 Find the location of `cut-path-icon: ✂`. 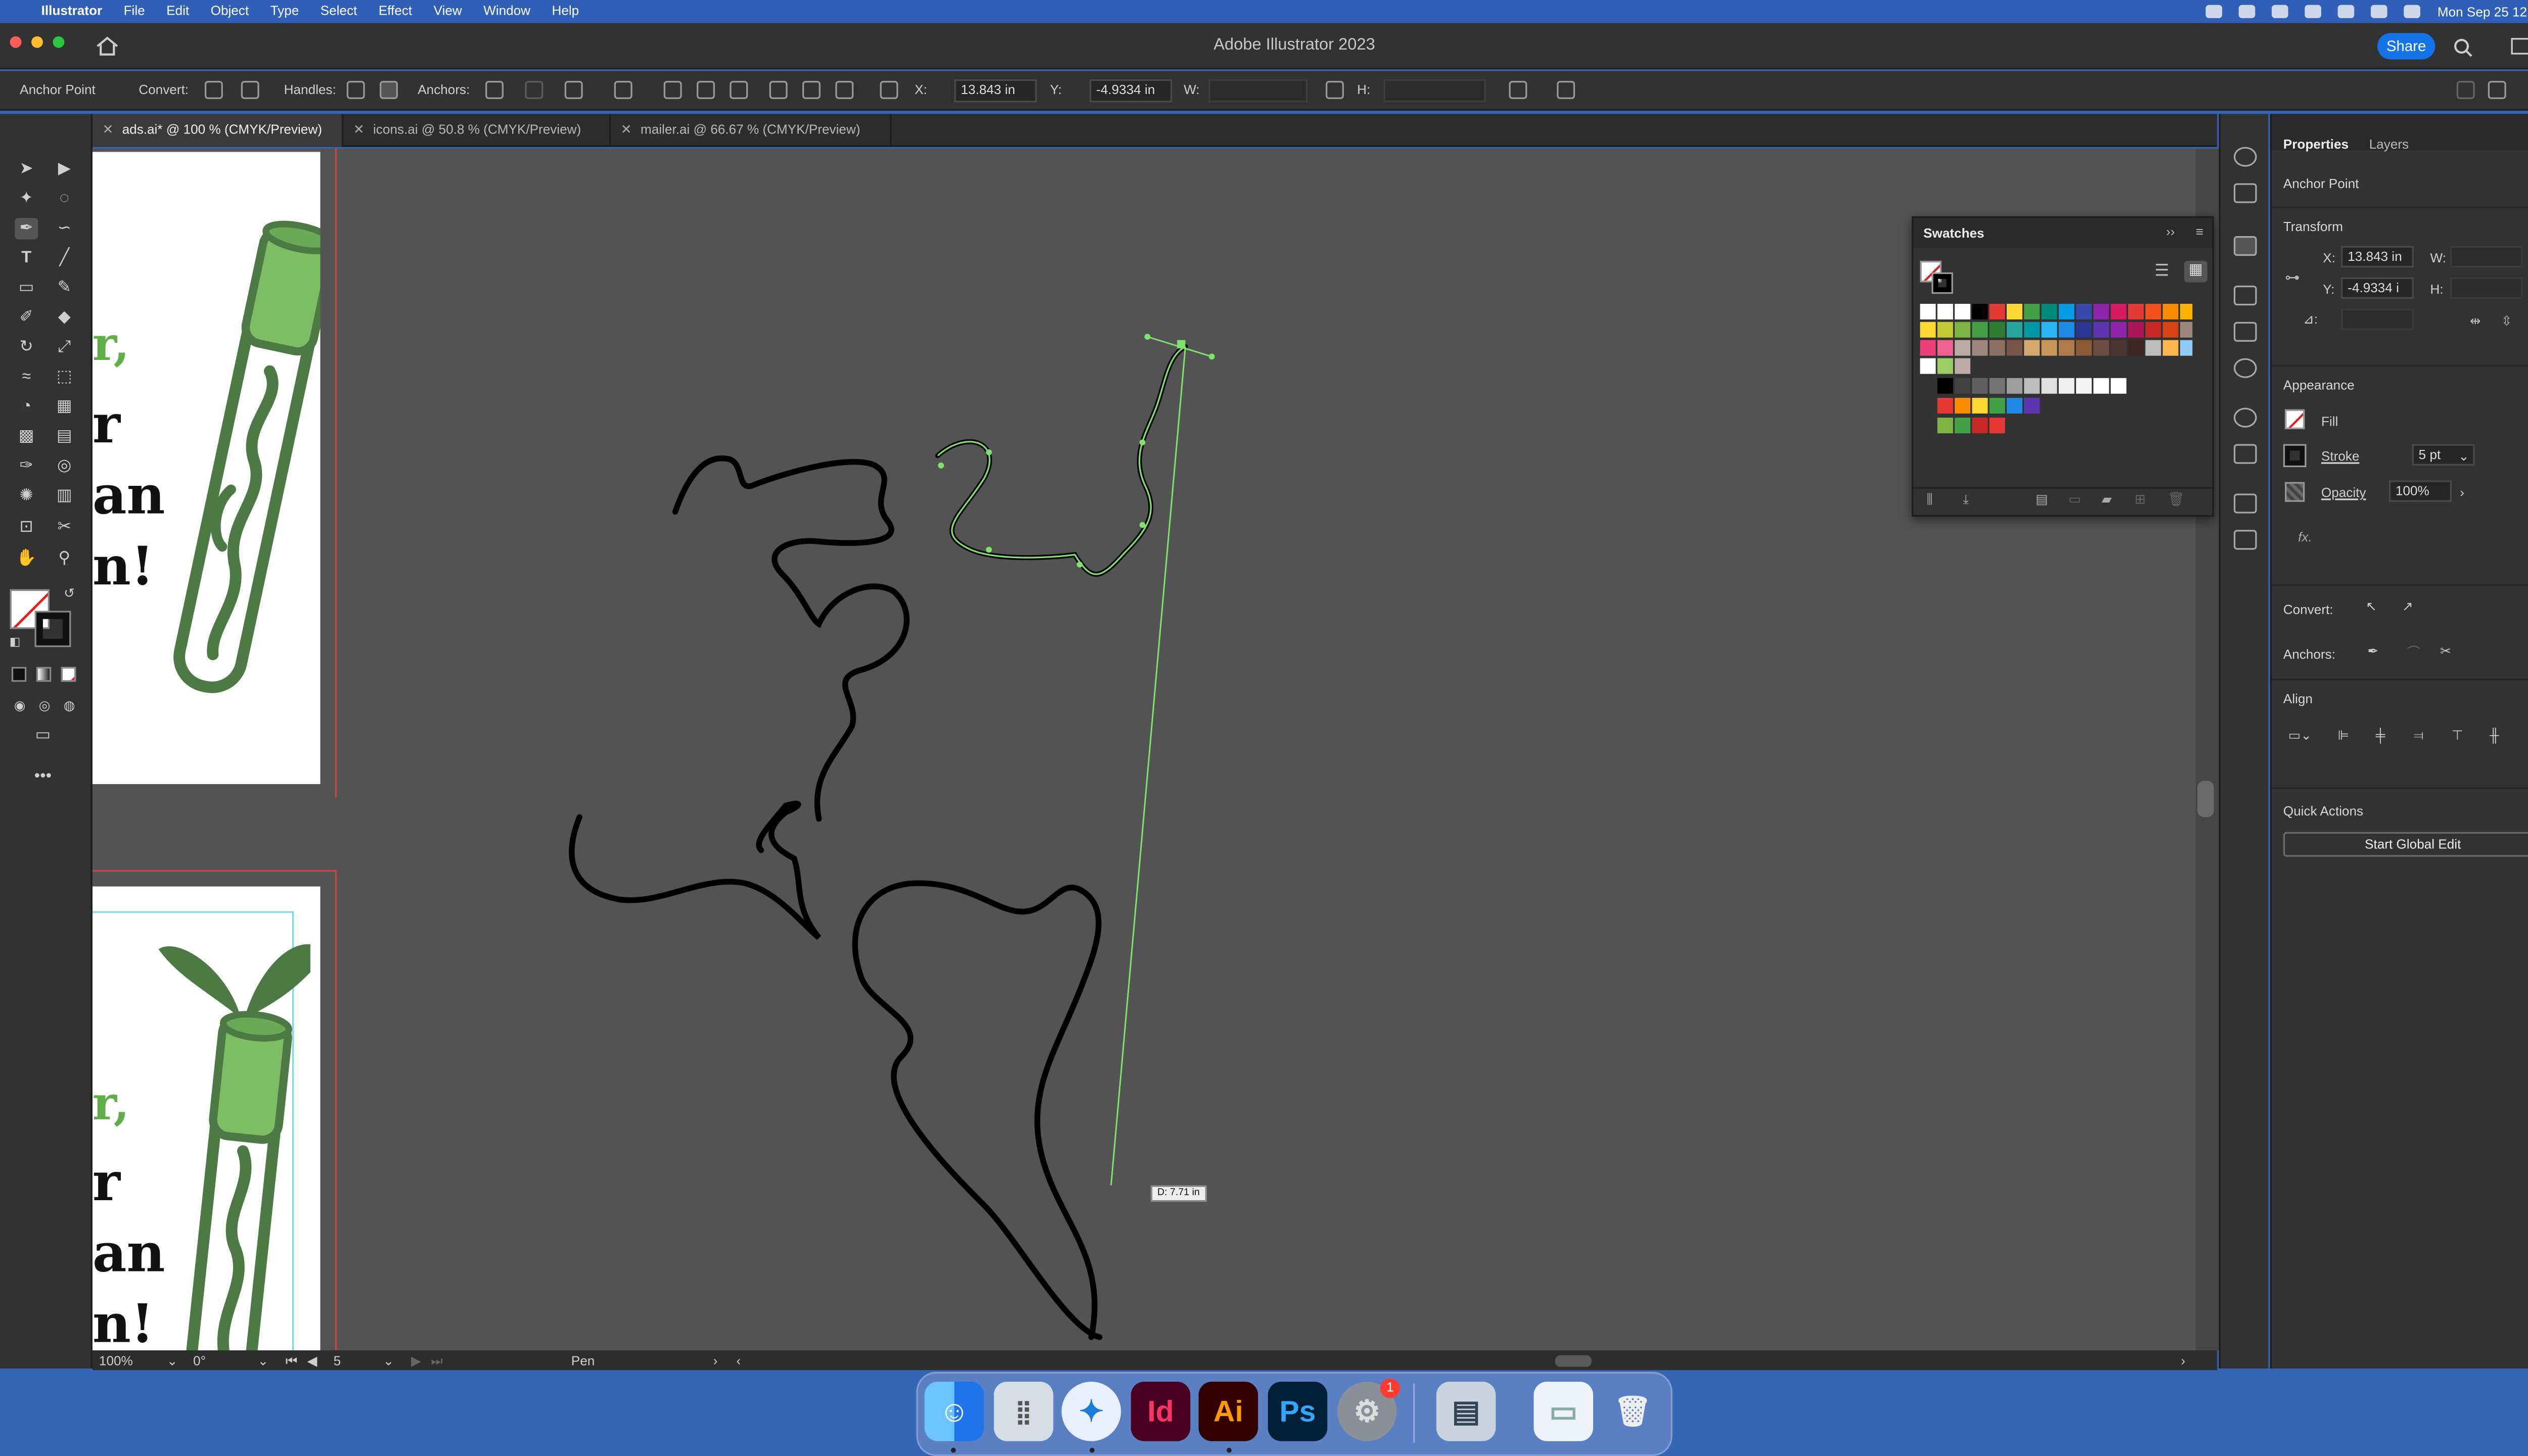

cut-path-icon: ✂ is located at coordinates (2446, 651).